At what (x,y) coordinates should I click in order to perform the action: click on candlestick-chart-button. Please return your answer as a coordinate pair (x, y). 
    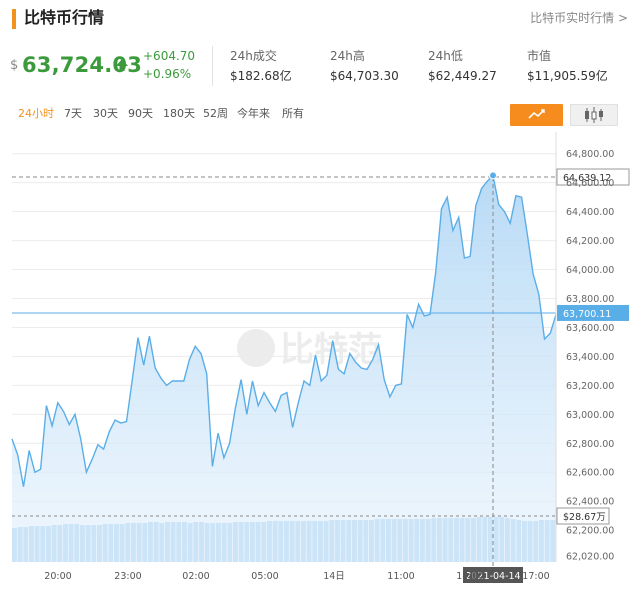
    Looking at the image, I should click on (594, 115).